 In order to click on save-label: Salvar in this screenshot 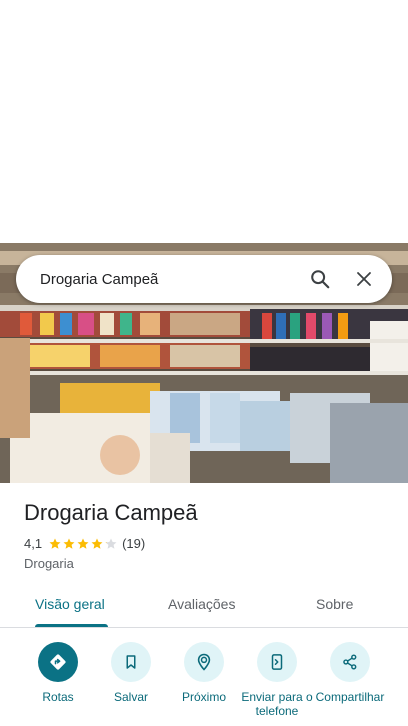, I will do `click(130, 697)`.